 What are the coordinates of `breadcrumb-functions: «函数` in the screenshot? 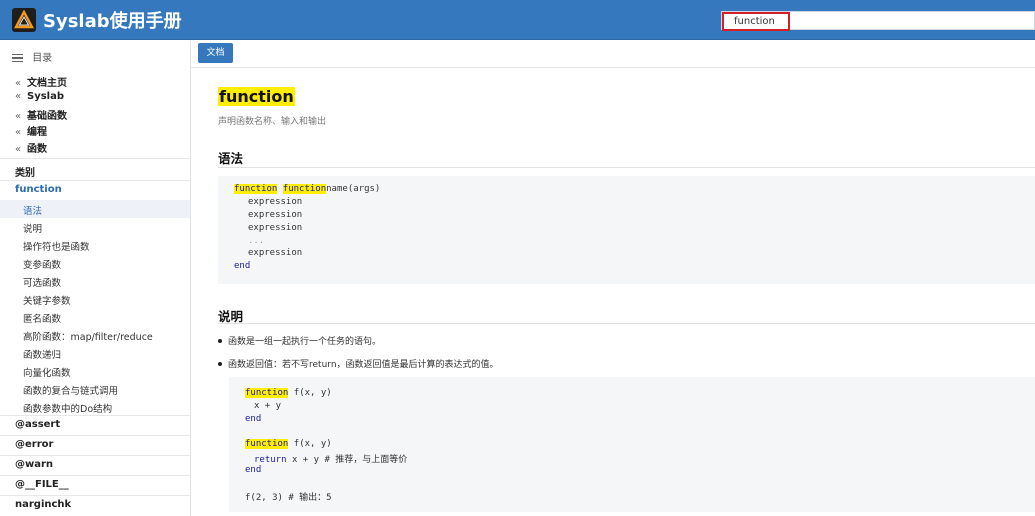 It's located at (31, 147).